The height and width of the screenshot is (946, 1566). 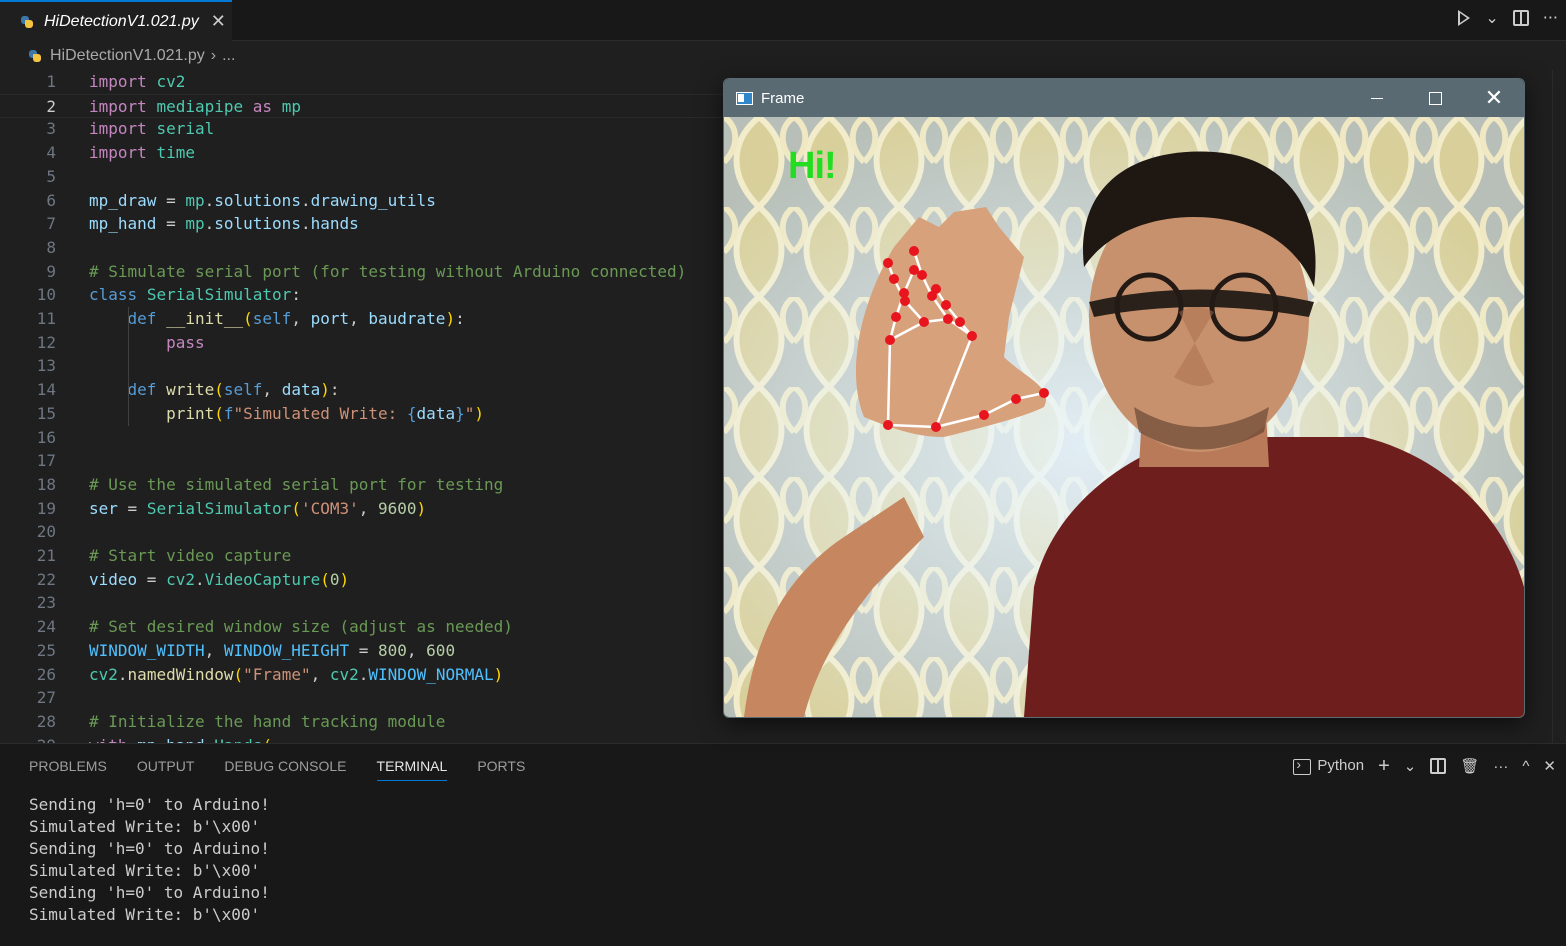 What do you see at coordinates (285, 766) in the screenshot?
I see `panel-tab-debug-console: DEBUG CONSOLE` at bounding box center [285, 766].